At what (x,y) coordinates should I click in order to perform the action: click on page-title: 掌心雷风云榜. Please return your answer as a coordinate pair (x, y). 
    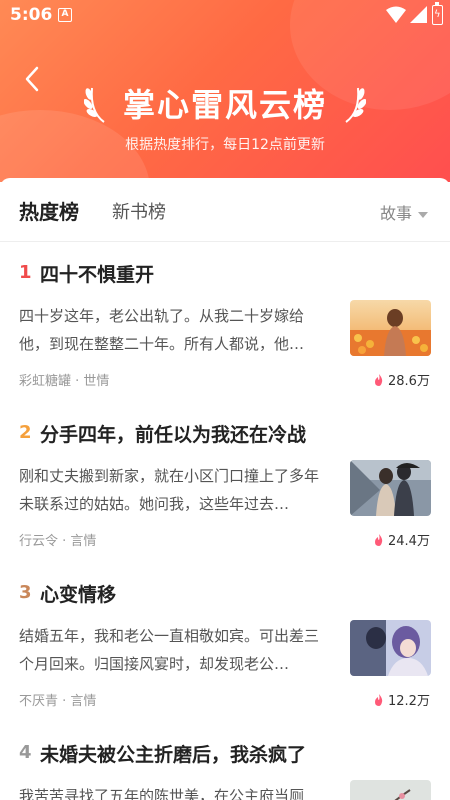
    Looking at the image, I should click on (224, 105).